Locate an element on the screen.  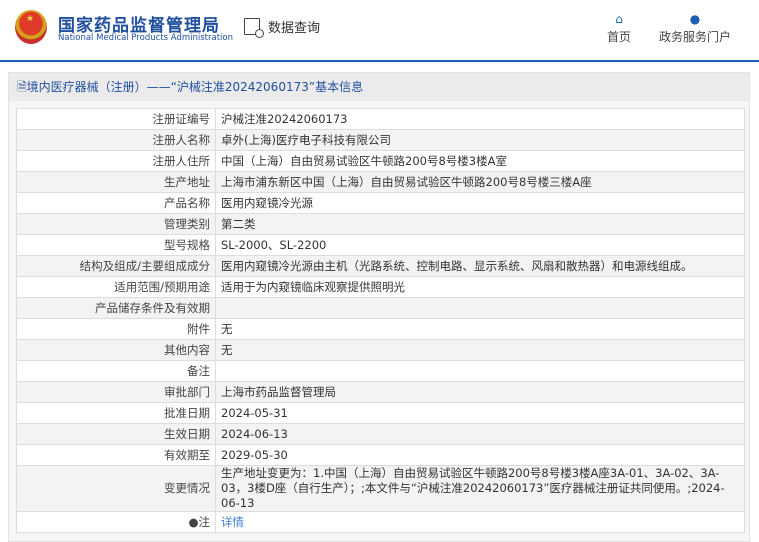
data-query-label: 数据查询 is located at coordinates (282, 27).